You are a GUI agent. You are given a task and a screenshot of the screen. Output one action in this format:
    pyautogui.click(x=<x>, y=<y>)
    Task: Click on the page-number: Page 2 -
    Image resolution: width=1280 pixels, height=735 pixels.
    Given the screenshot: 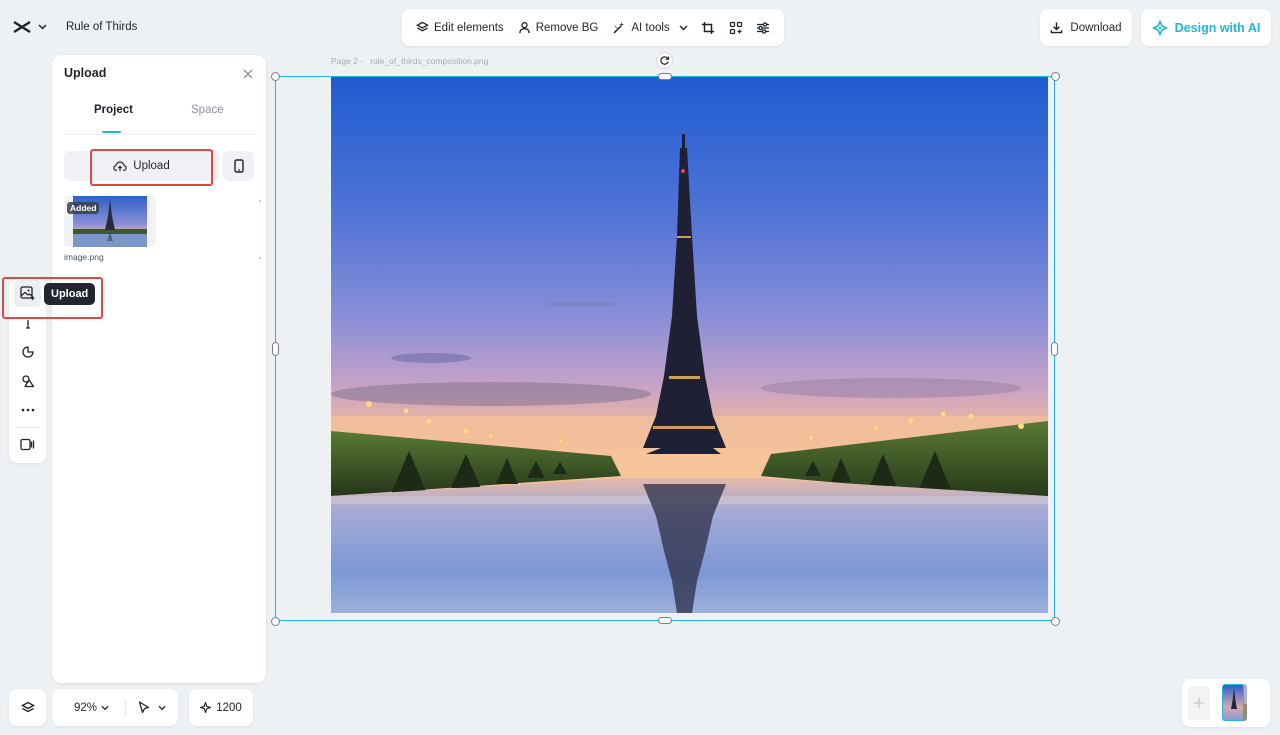 What is the action you would take?
    pyautogui.click(x=347, y=61)
    